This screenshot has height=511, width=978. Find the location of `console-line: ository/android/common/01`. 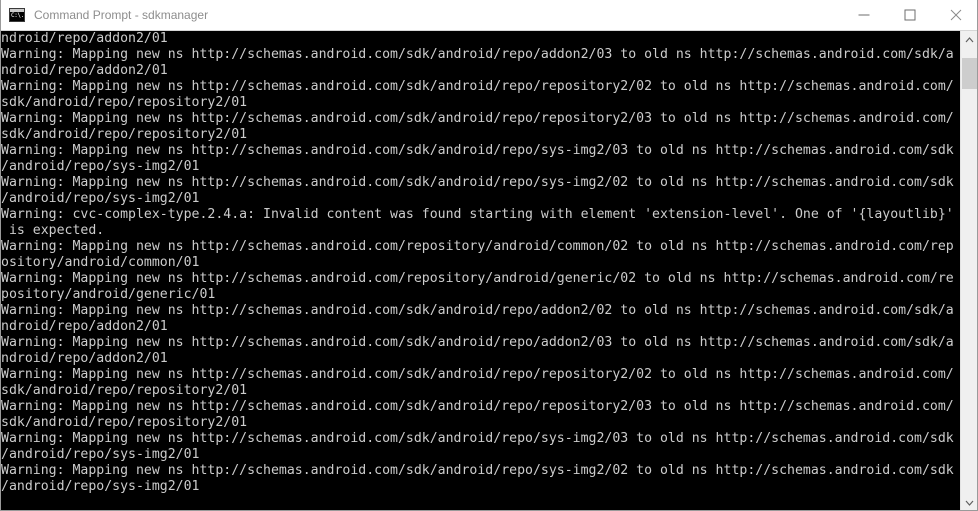

console-line: ository/android/common/01 is located at coordinates (100, 262).